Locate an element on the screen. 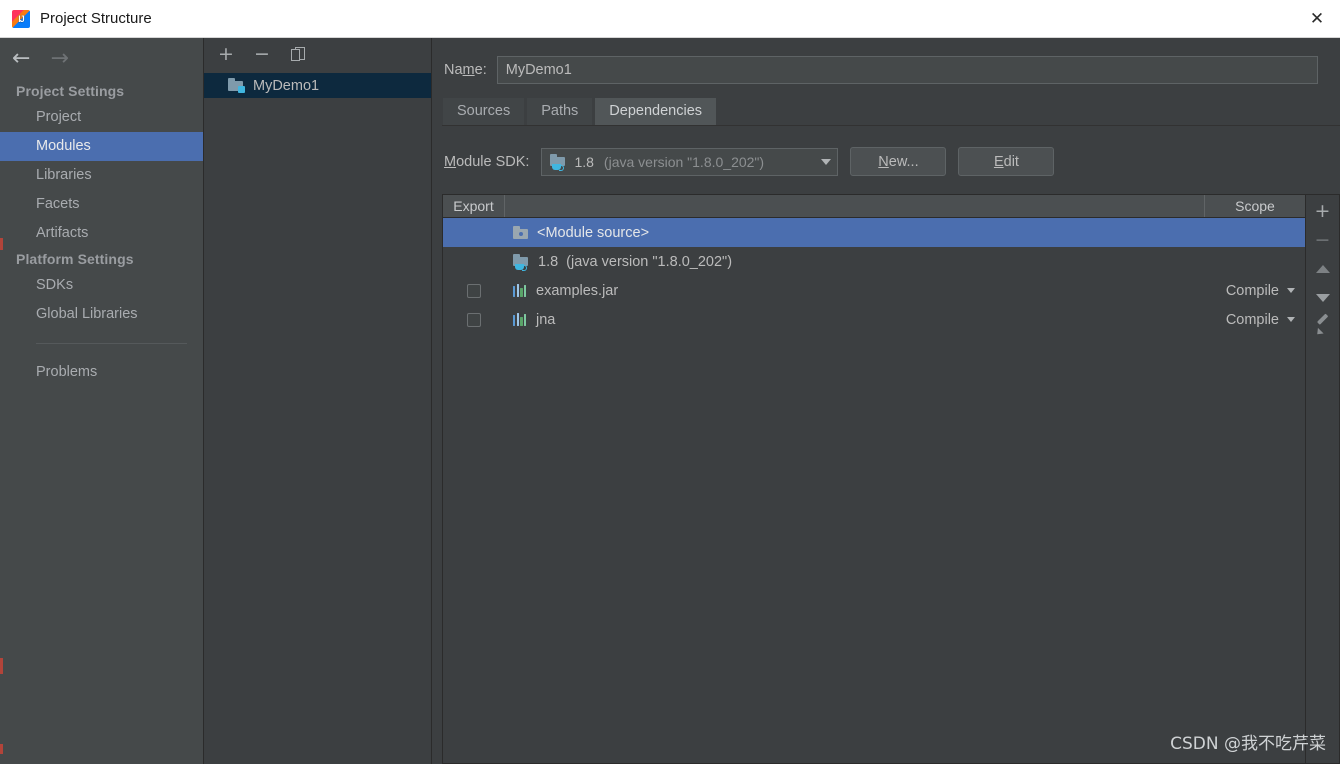 This screenshot has width=1340, height=764. dependency-name: jna is located at coordinates (546, 319).